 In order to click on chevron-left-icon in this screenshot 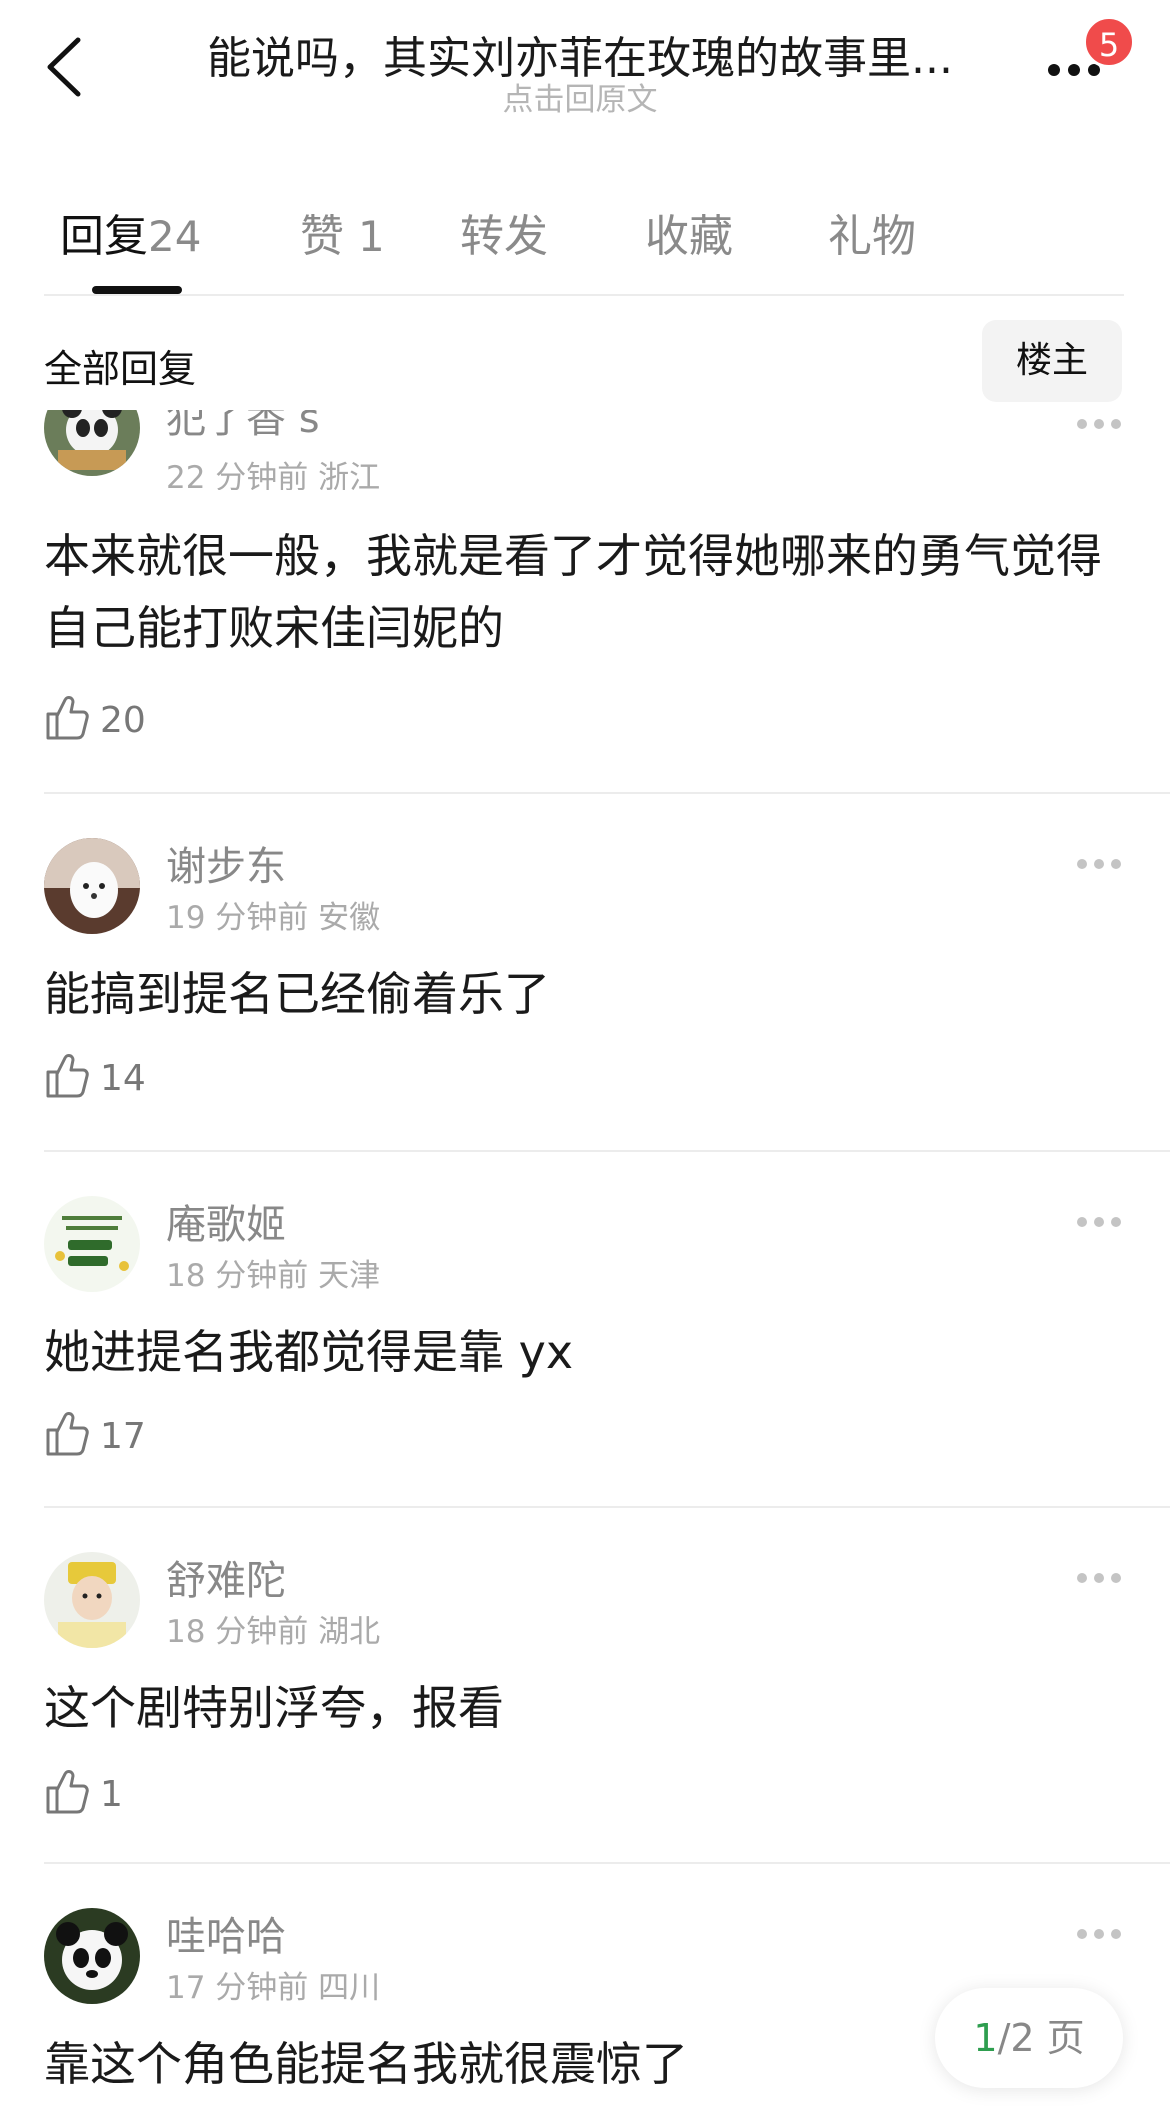, I will do `click(64, 67)`.